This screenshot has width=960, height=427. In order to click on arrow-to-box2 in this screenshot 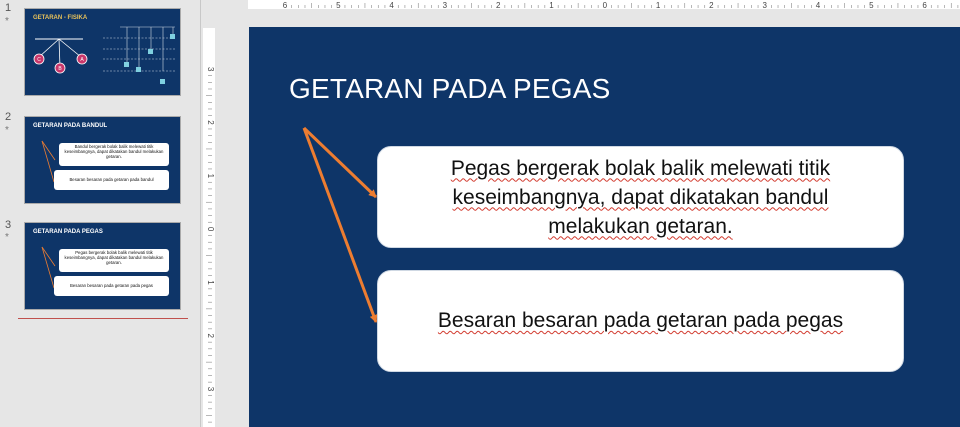, I will do `click(340, 225)`.